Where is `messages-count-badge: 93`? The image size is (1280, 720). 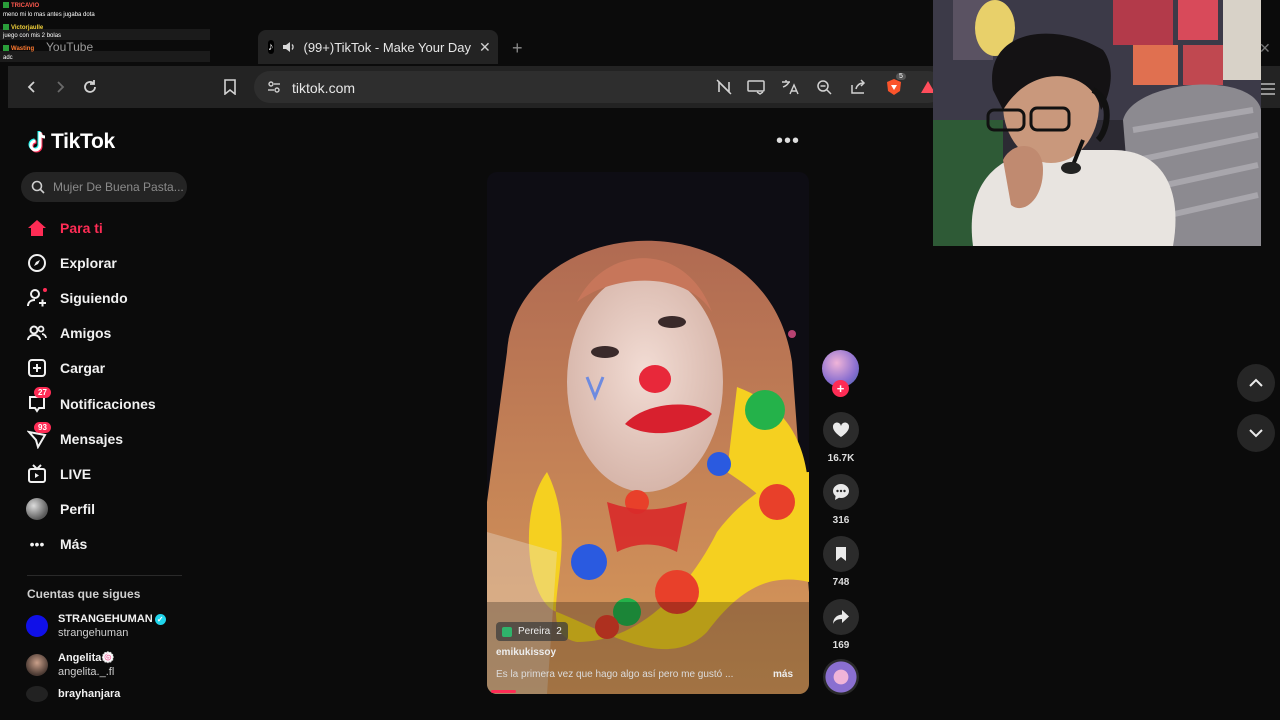 messages-count-badge: 93 is located at coordinates (42, 427).